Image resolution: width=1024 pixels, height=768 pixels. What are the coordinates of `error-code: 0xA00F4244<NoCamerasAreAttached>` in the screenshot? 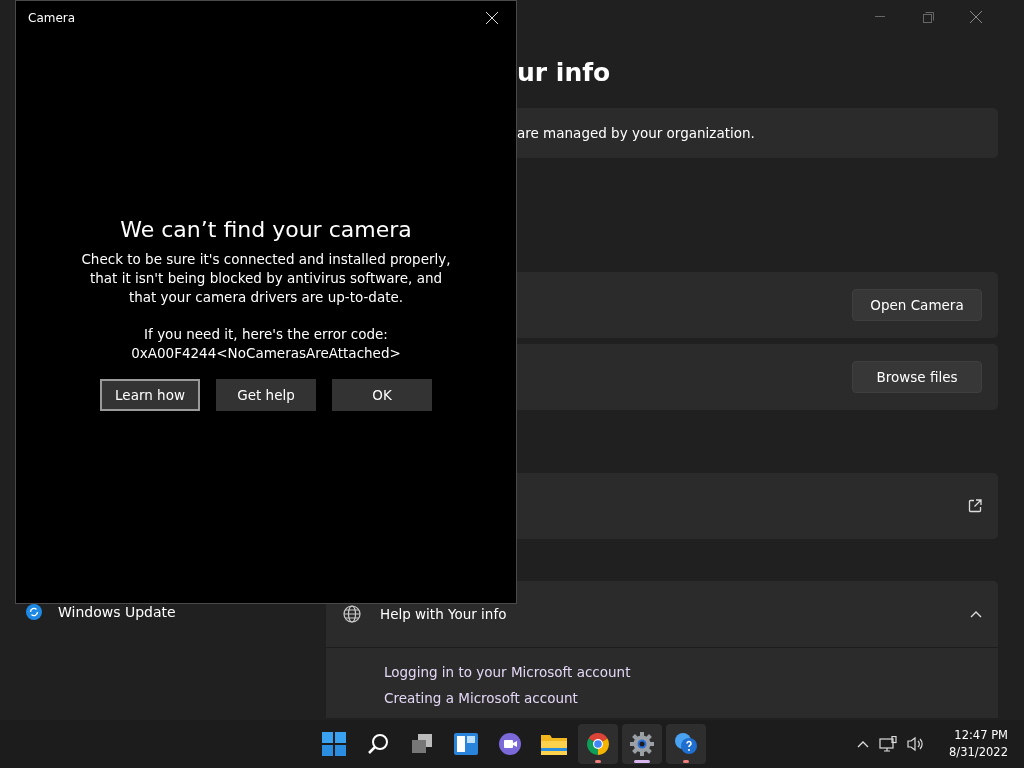 It's located at (266, 353).